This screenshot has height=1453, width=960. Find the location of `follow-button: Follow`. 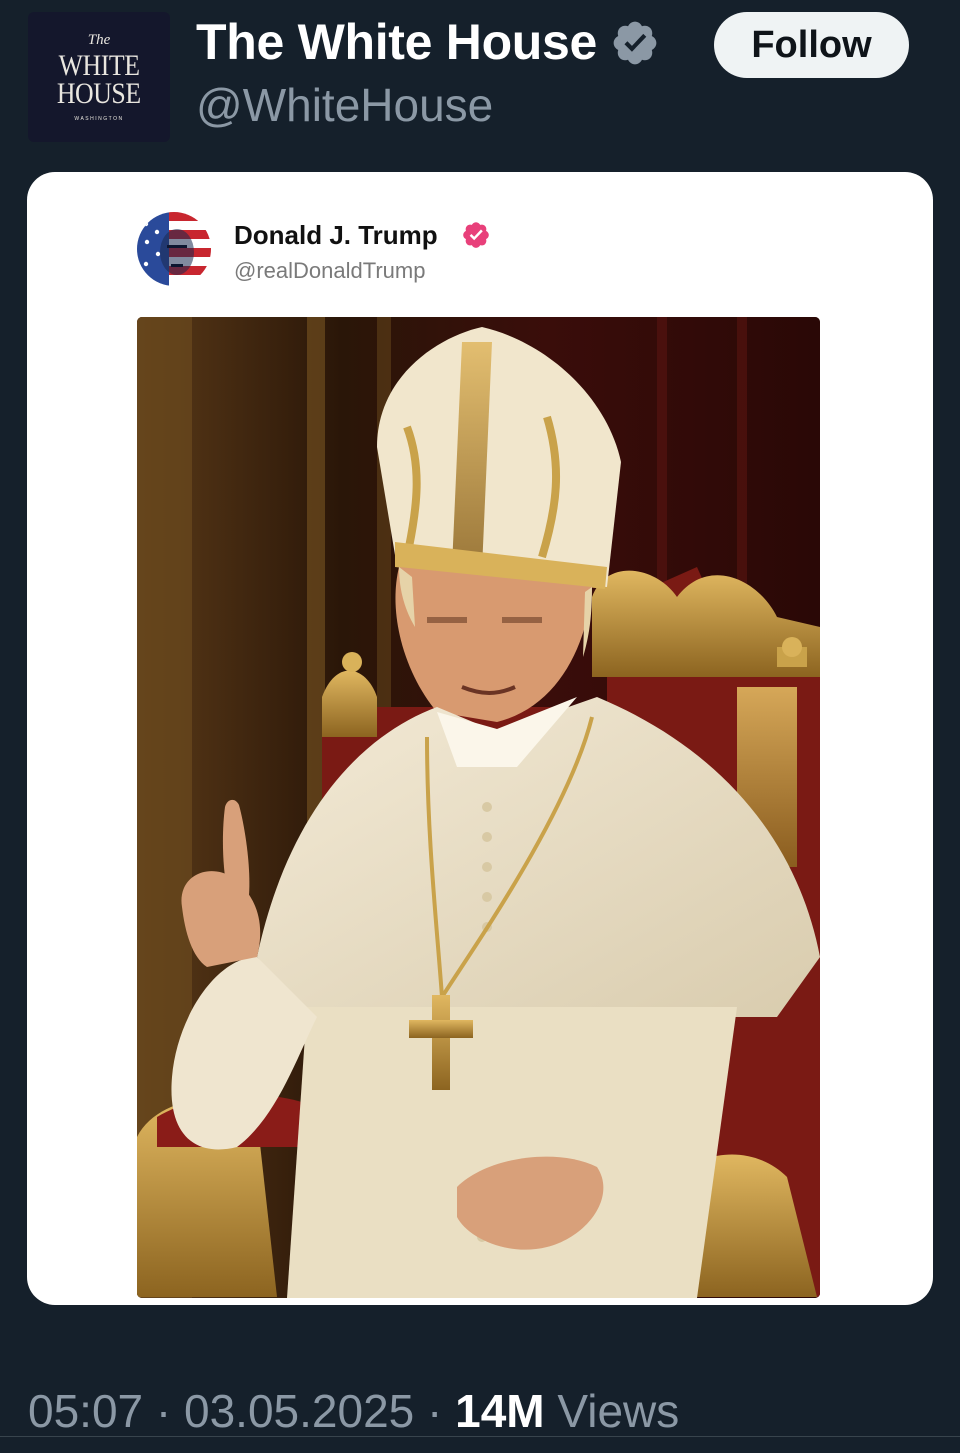

follow-button: Follow is located at coordinates (811, 45).